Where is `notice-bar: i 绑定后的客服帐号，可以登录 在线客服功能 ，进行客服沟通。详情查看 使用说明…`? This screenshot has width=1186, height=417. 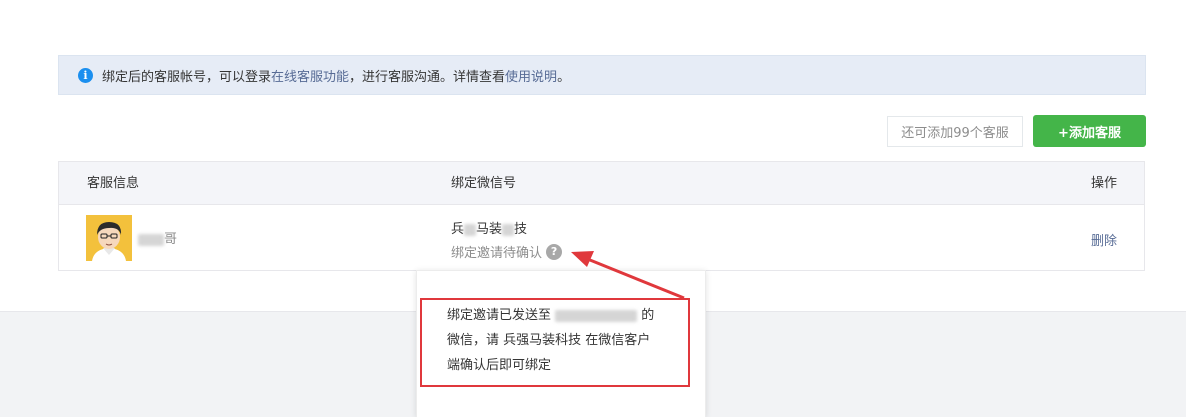
notice-bar: i 绑定后的客服帐号，可以登录 在线客服功能 ，进行客服沟通。详情查看 使用说明… is located at coordinates (602, 75).